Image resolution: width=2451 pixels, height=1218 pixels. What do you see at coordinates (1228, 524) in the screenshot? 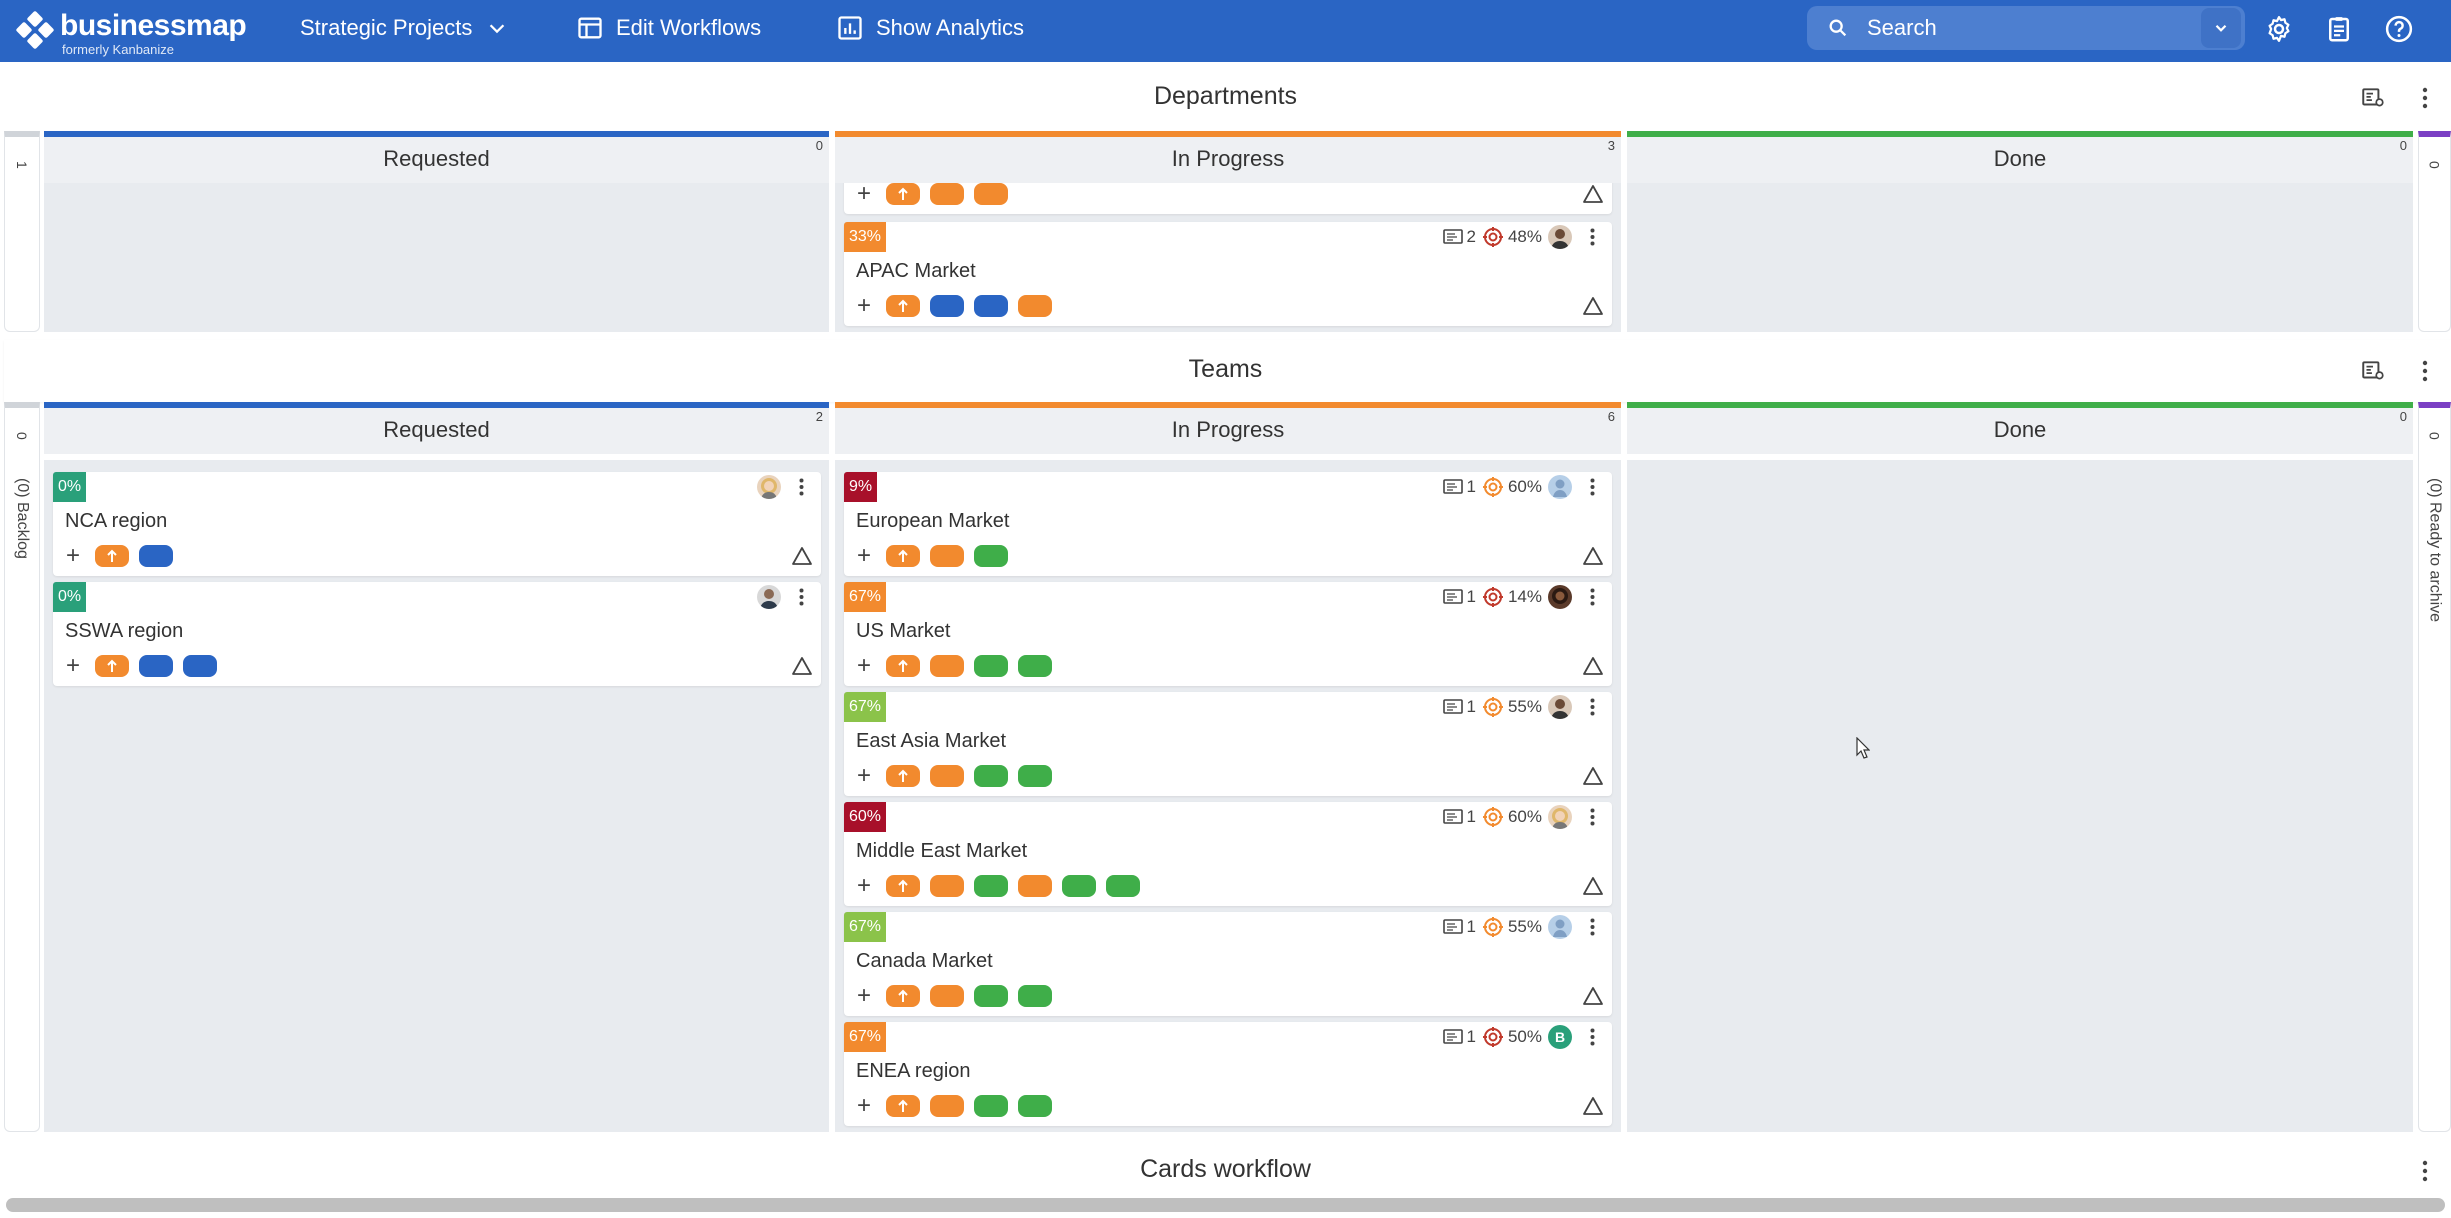
I see `kanban-card: 9% 1 60% European Market +` at bounding box center [1228, 524].